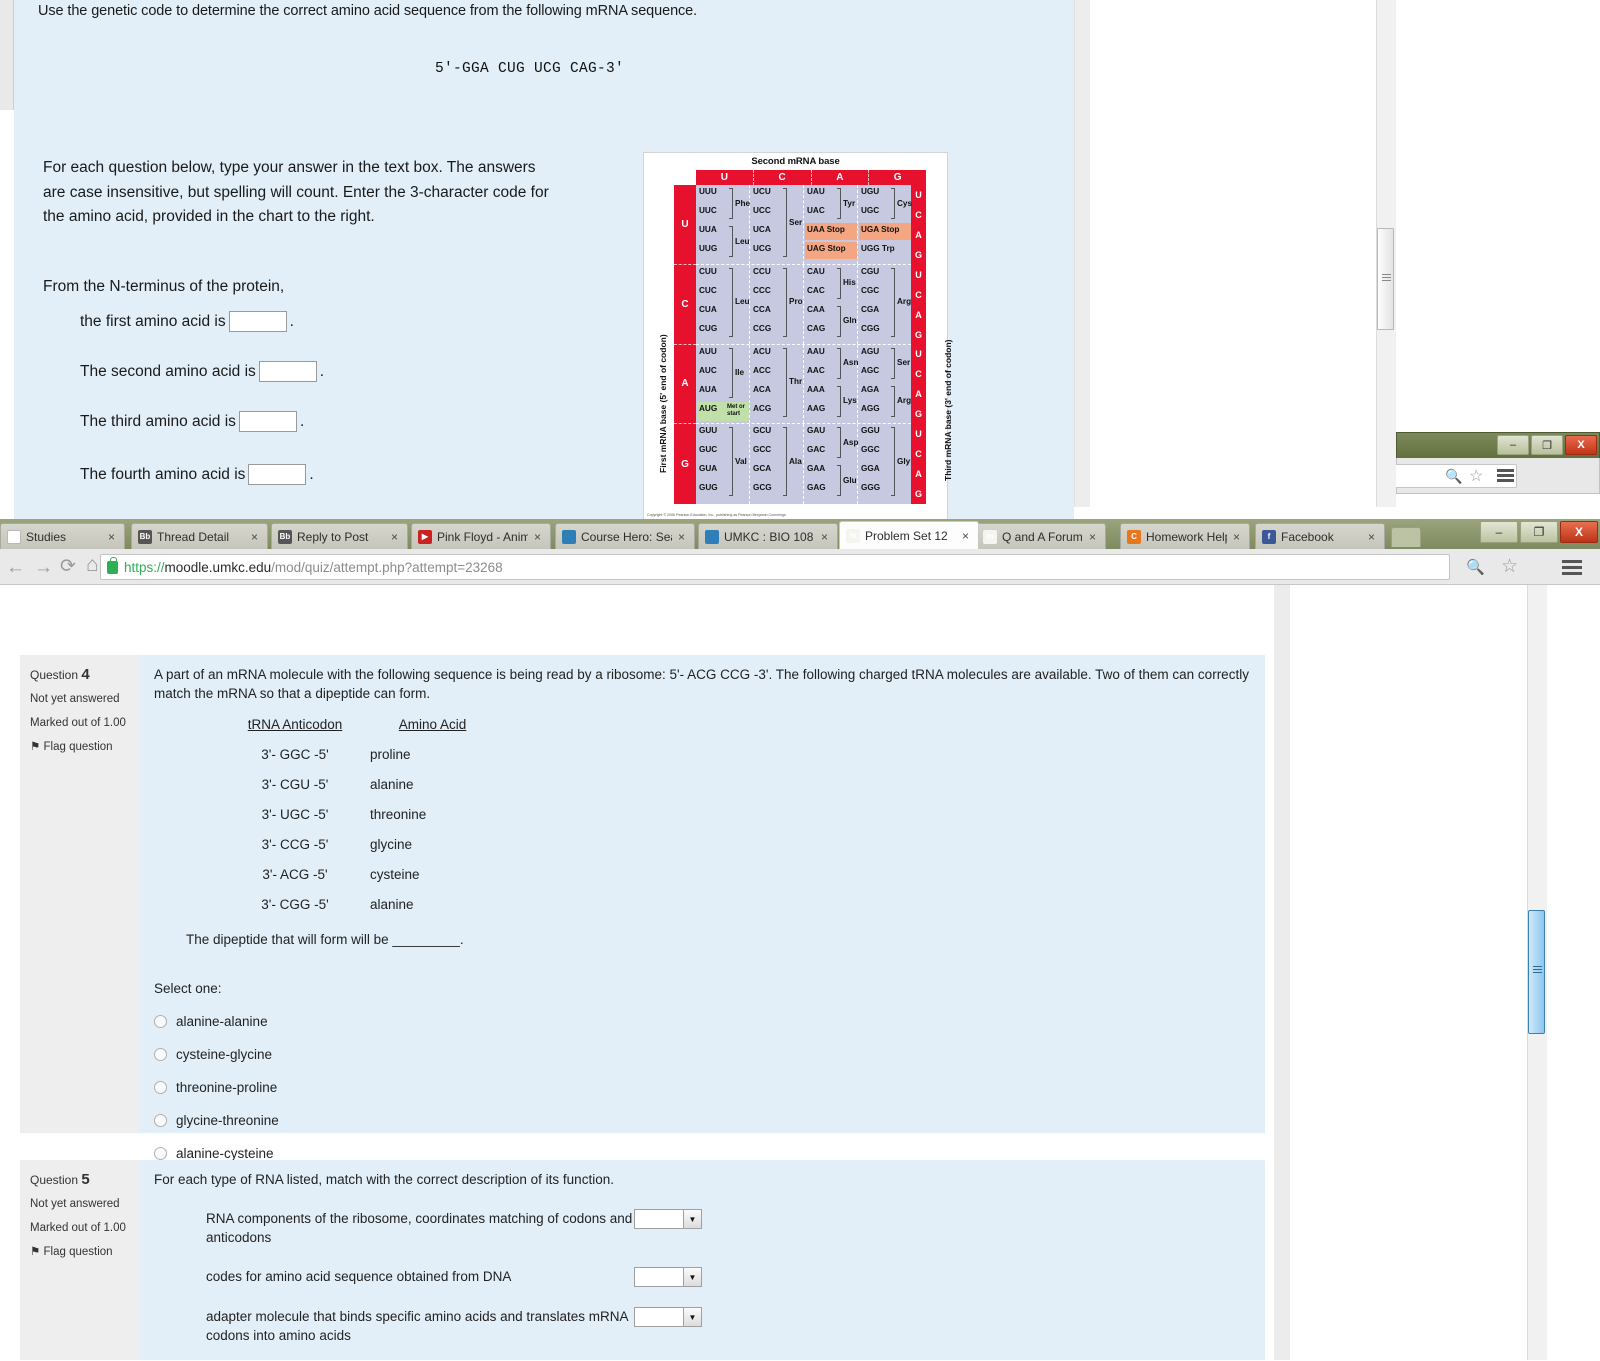 The width and height of the screenshot is (1600, 1361). I want to click on browser-tab-studies: Studies ×, so click(62, 536).